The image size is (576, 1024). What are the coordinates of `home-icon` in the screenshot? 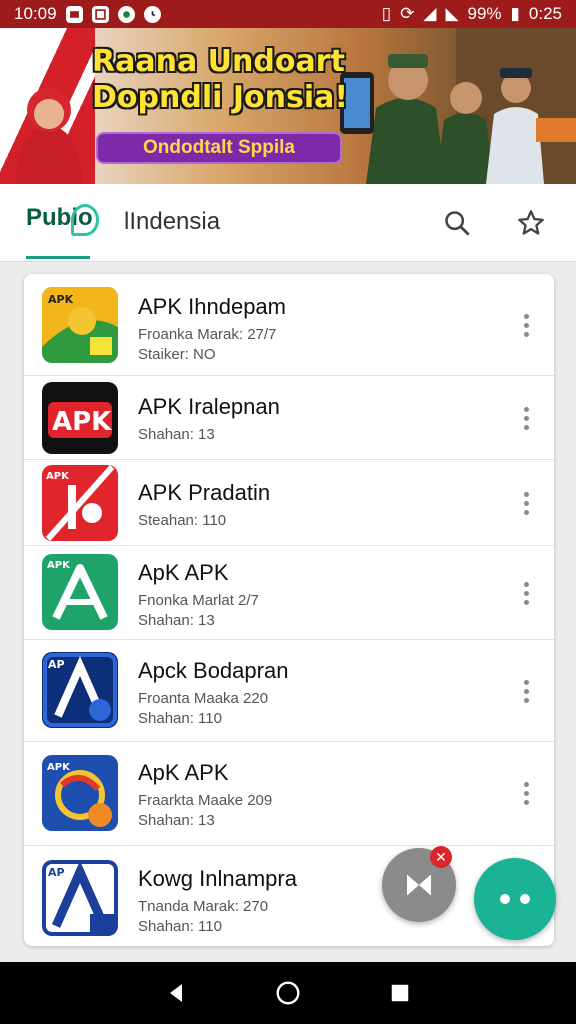 It's located at (288, 993).